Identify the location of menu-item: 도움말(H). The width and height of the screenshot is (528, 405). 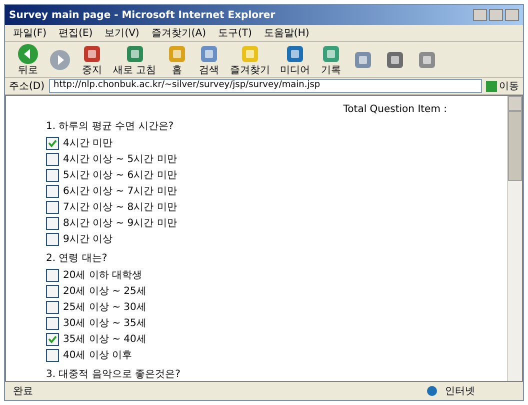
(287, 33).